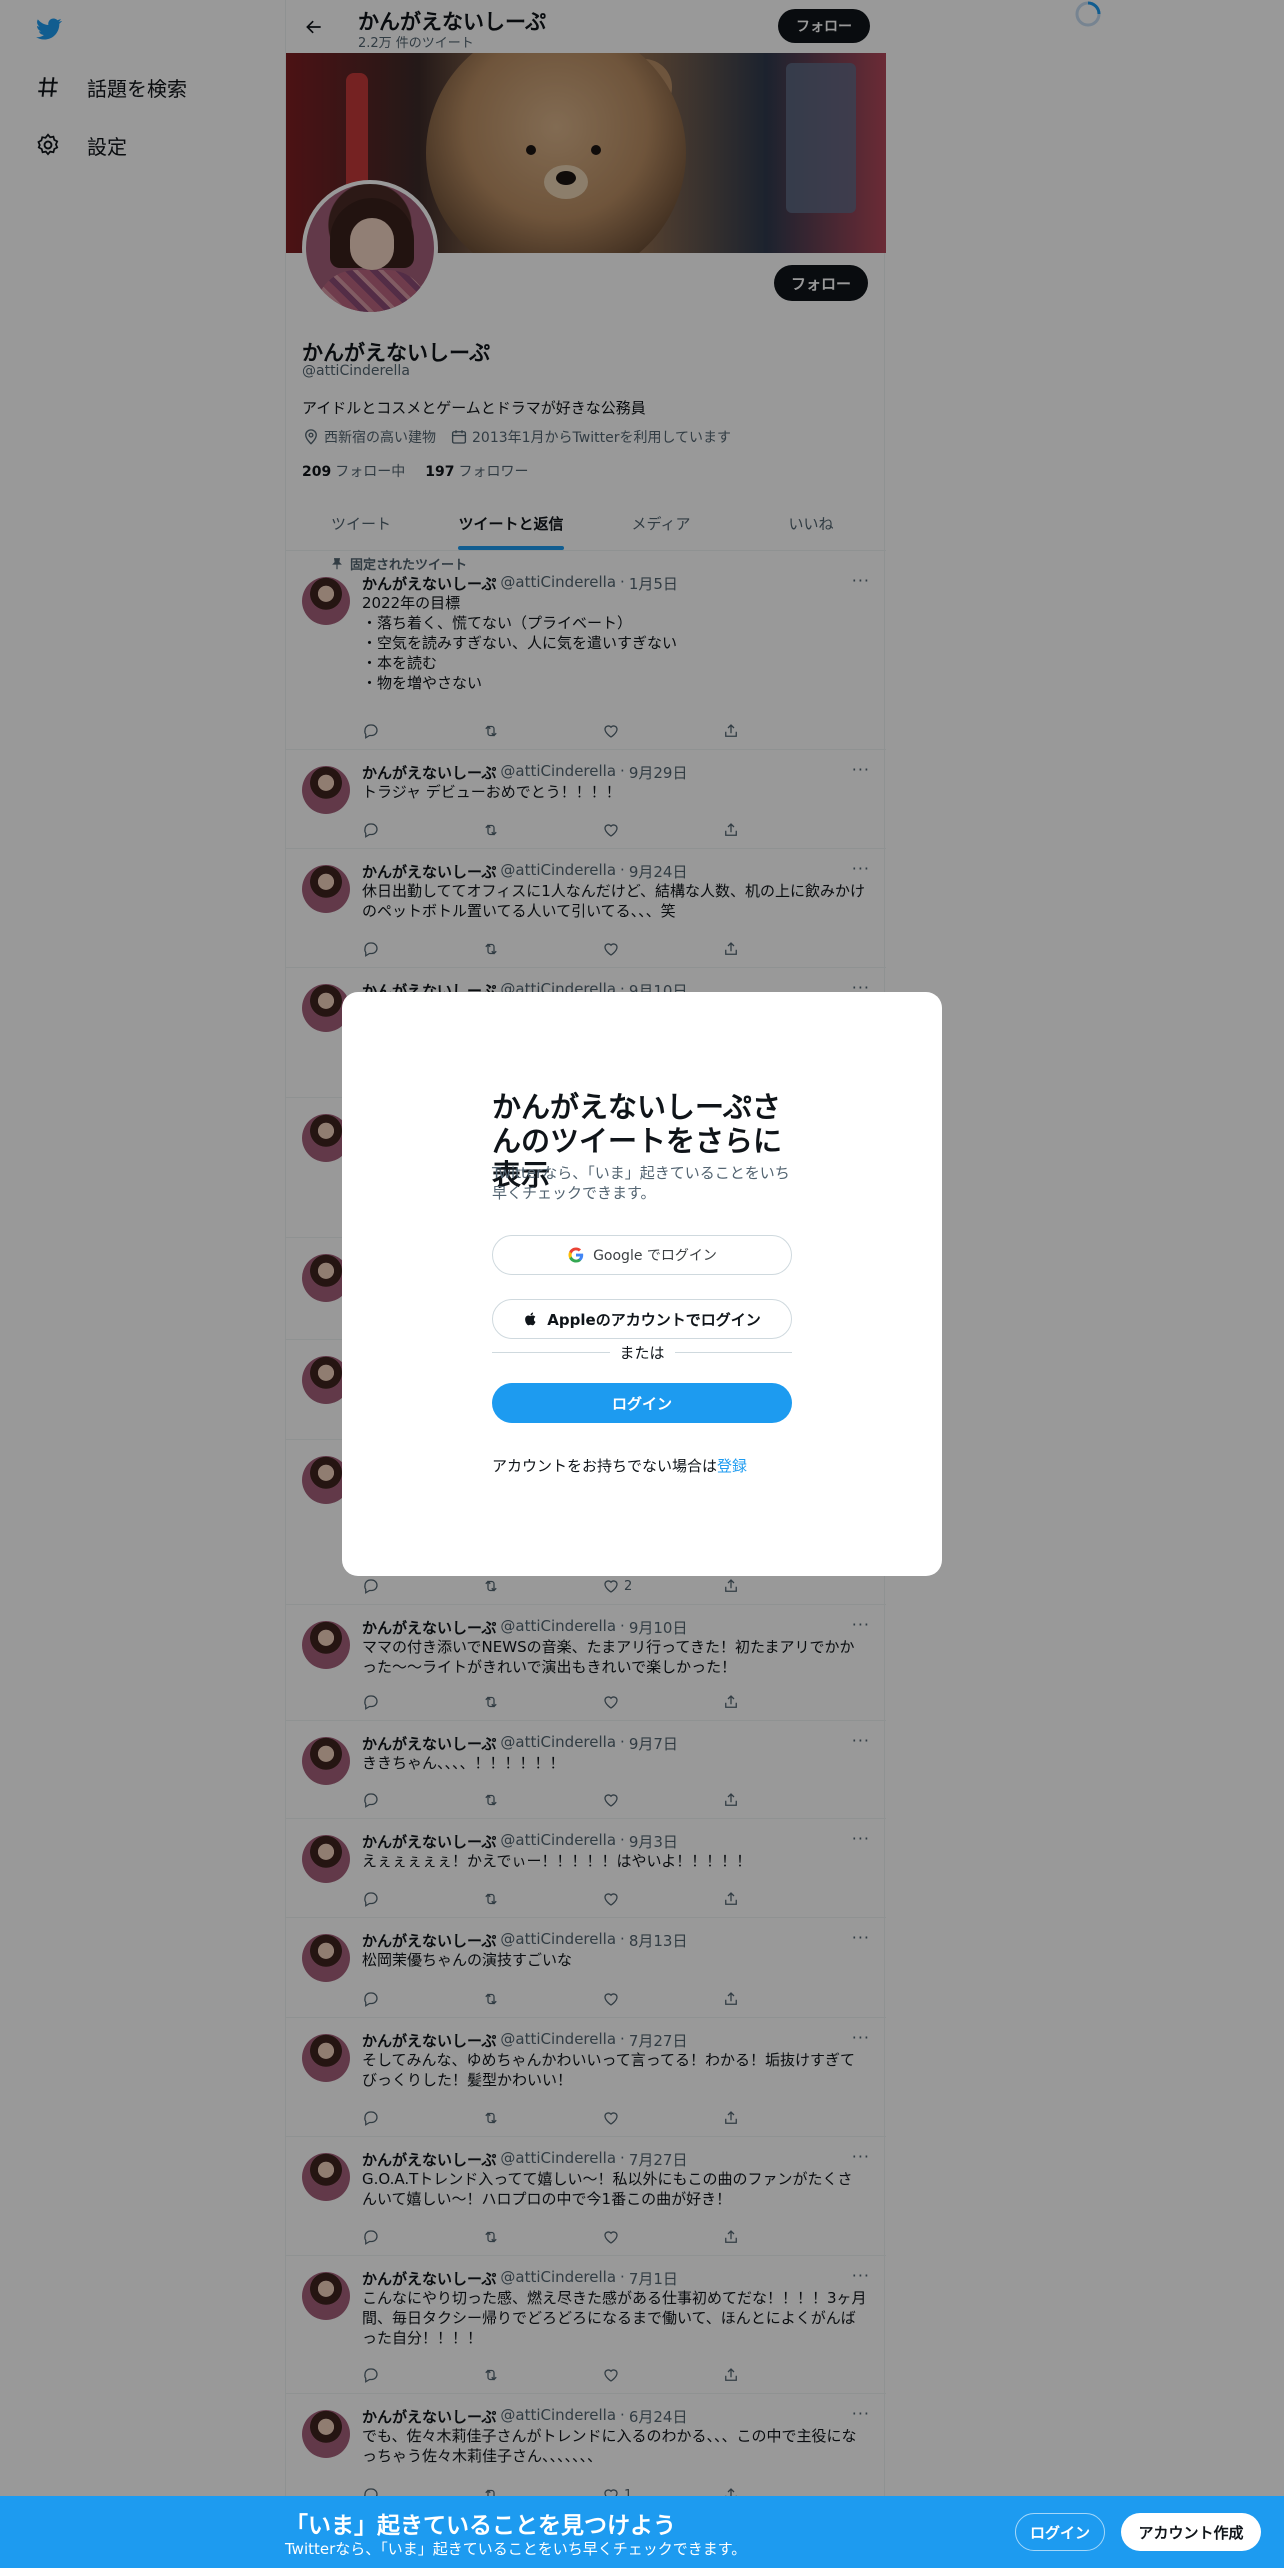  I want to click on signup-link: 登録, so click(732, 1466).